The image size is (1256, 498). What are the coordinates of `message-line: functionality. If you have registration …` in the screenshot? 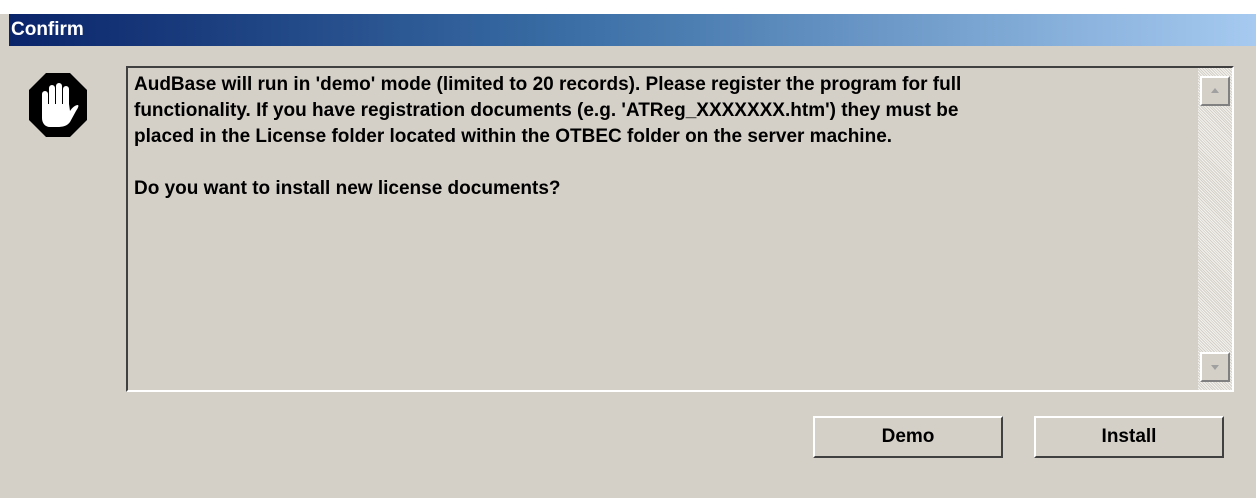 It's located at (546, 110).